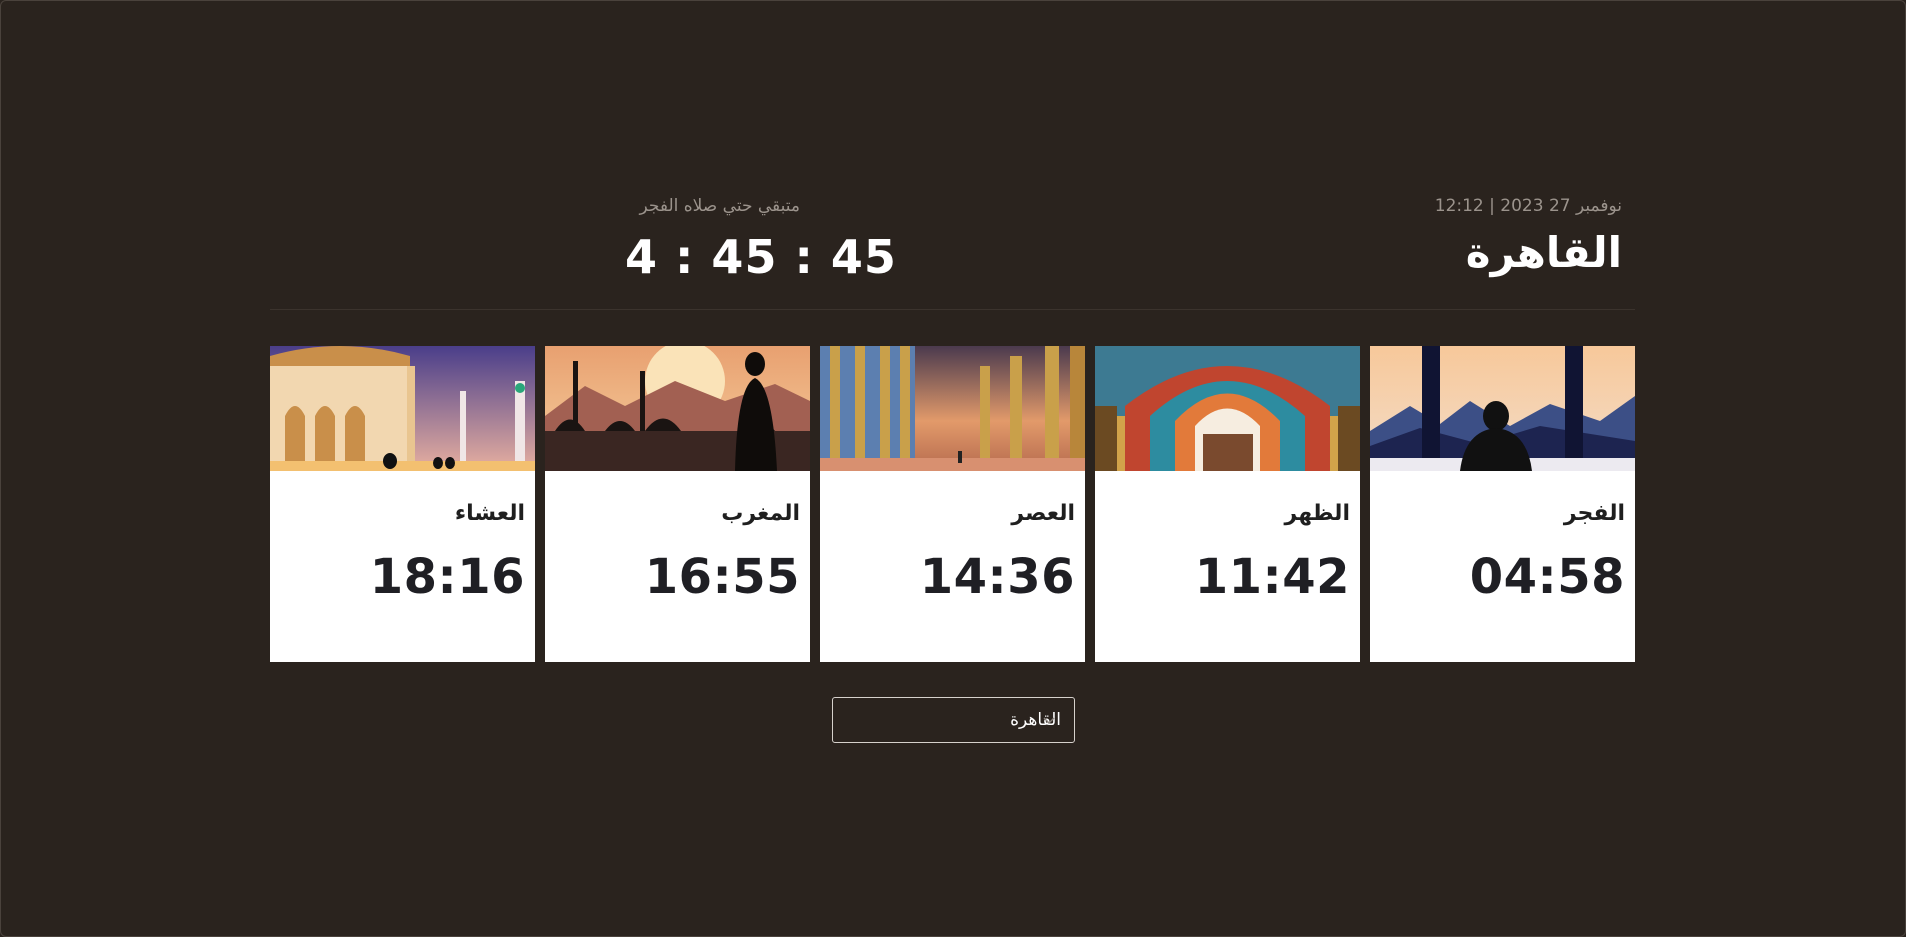  Describe the element at coordinates (489, 513) in the screenshot. I see `prayer-name: العشاء` at that location.